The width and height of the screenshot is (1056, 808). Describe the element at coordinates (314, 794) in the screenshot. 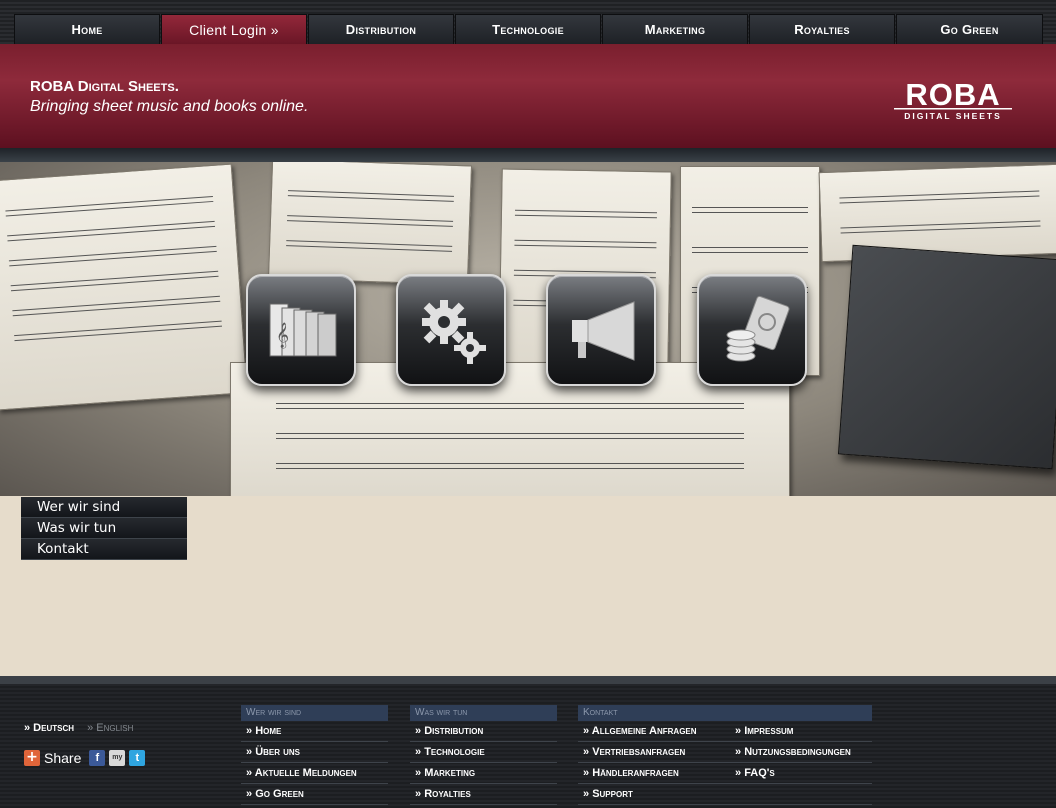

I see `footer-link-go-green: Go Green` at that location.